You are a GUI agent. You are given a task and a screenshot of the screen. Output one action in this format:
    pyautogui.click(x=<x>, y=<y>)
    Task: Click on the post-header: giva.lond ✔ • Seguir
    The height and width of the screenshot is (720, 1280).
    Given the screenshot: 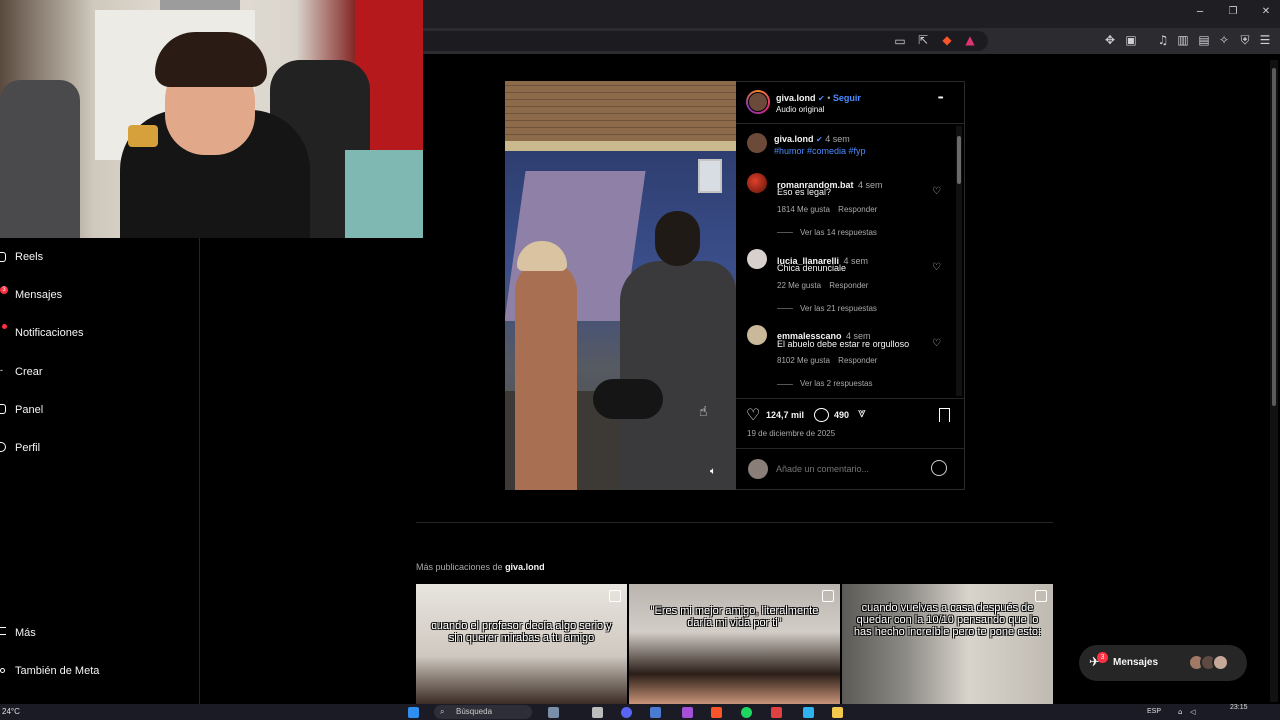 What is the action you would take?
    pyautogui.click(x=818, y=98)
    